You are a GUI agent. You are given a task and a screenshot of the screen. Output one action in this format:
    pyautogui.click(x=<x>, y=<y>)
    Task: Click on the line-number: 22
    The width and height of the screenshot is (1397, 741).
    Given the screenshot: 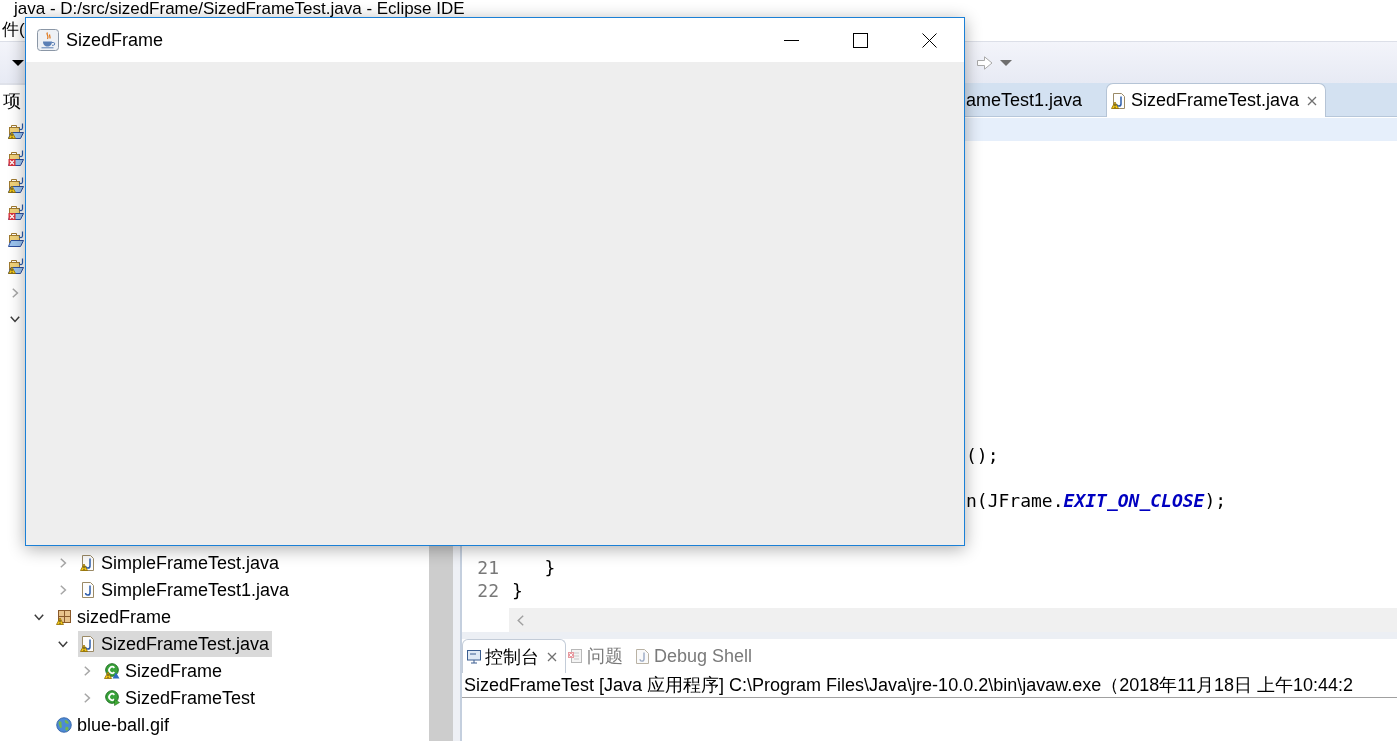 What is the action you would take?
    pyautogui.click(x=488, y=590)
    